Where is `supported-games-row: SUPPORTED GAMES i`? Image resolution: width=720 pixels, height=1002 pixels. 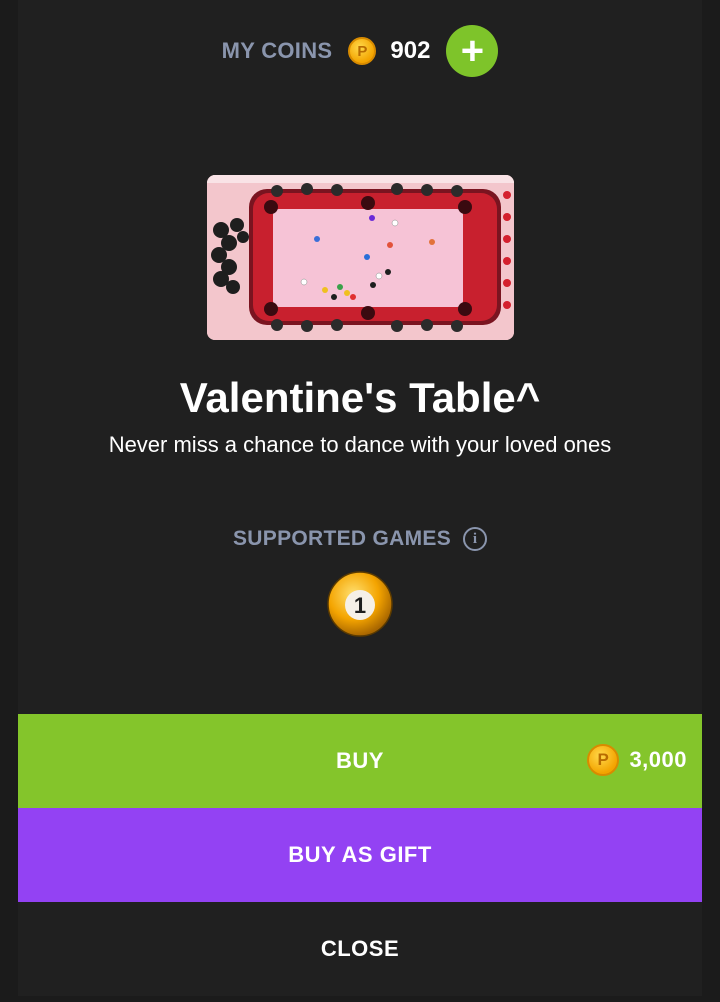 supported-games-row: SUPPORTED GAMES i is located at coordinates (360, 539).